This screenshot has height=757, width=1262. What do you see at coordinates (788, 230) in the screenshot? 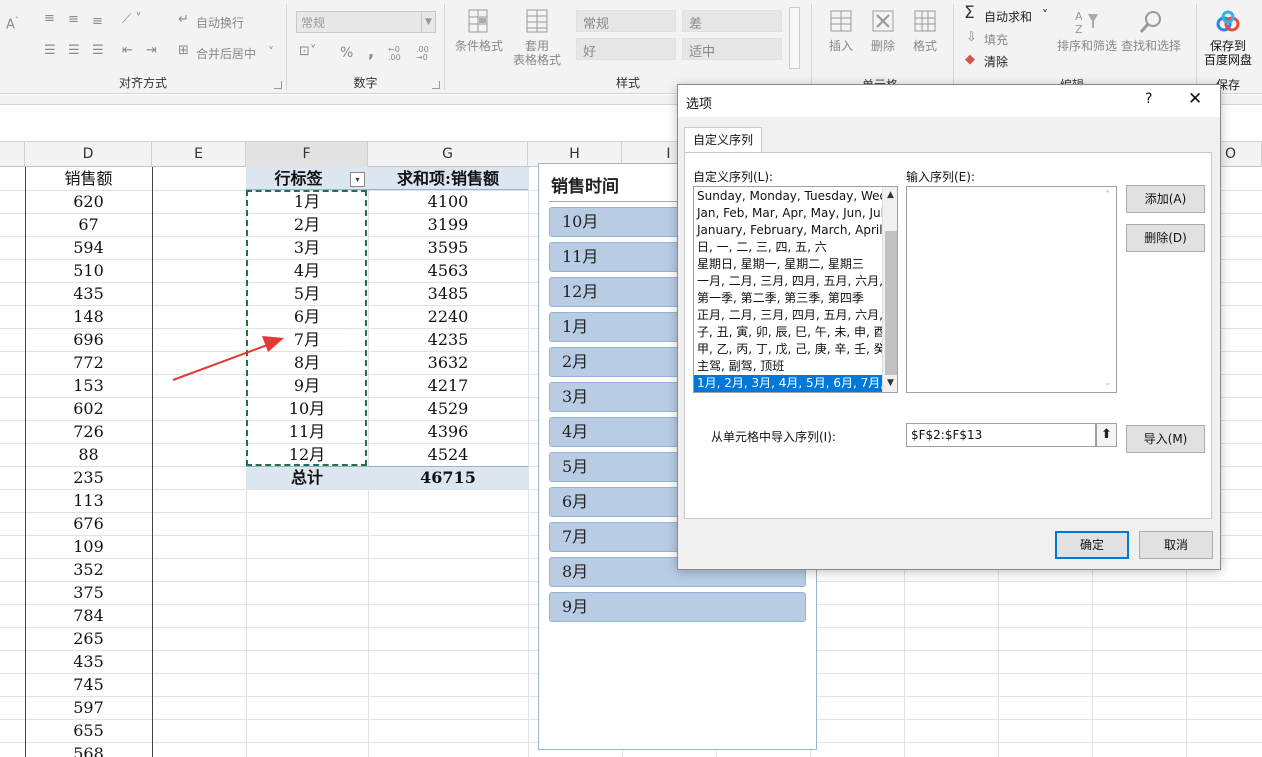
I see `custom-list-item: January, February, March, April` at bounding box center [788, 230].